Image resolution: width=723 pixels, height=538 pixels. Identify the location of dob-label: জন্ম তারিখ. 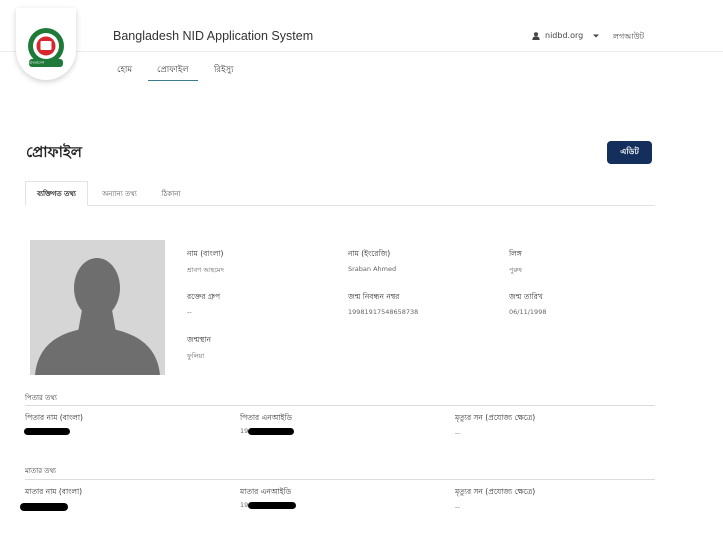
(526, 296).